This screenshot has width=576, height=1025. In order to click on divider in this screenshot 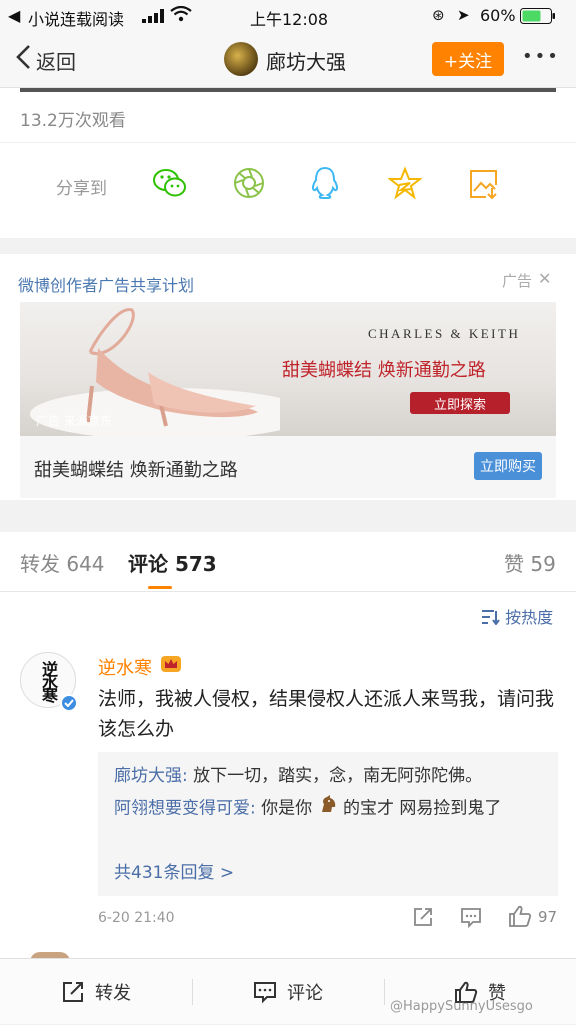, I will do `click(288, 142)`.